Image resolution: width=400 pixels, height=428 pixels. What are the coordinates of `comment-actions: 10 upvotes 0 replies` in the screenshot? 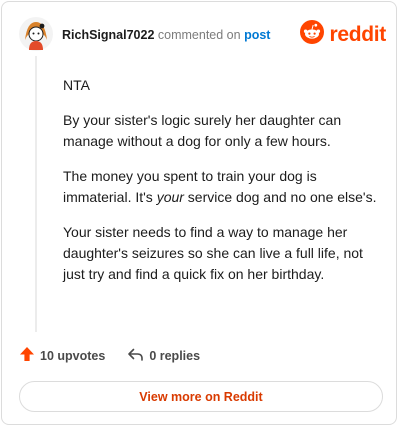 It's located at (120, 355).